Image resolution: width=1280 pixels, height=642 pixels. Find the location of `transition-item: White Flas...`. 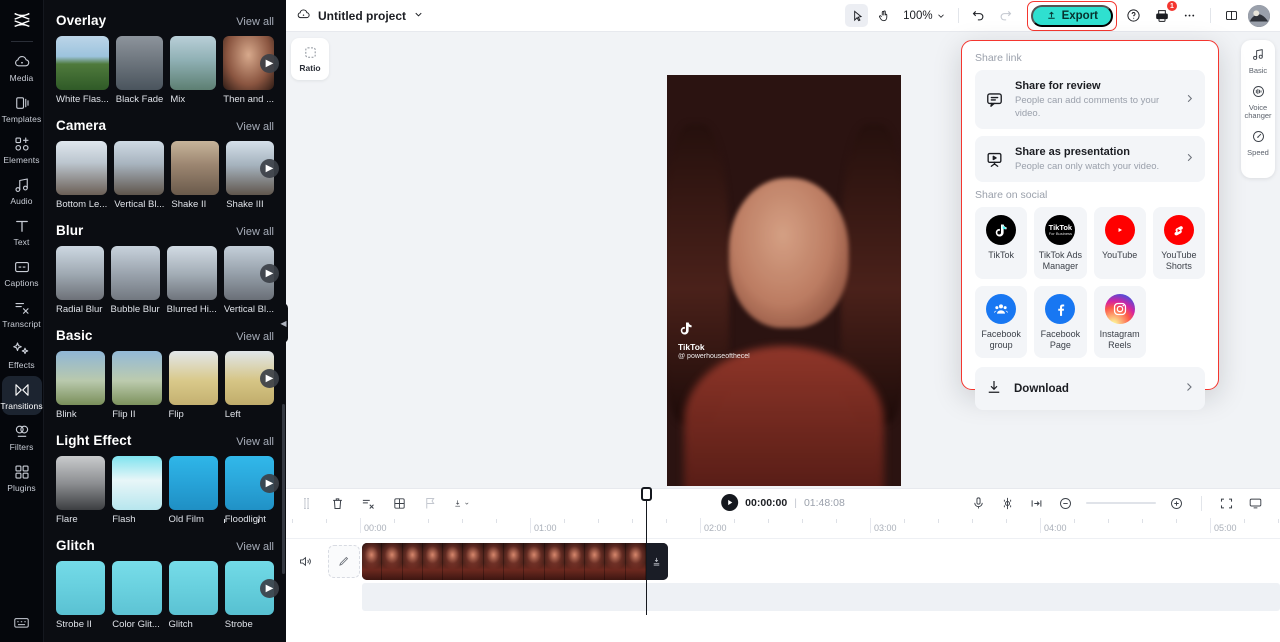

transition-item: White Flas... is located at coordinates (82, 70).